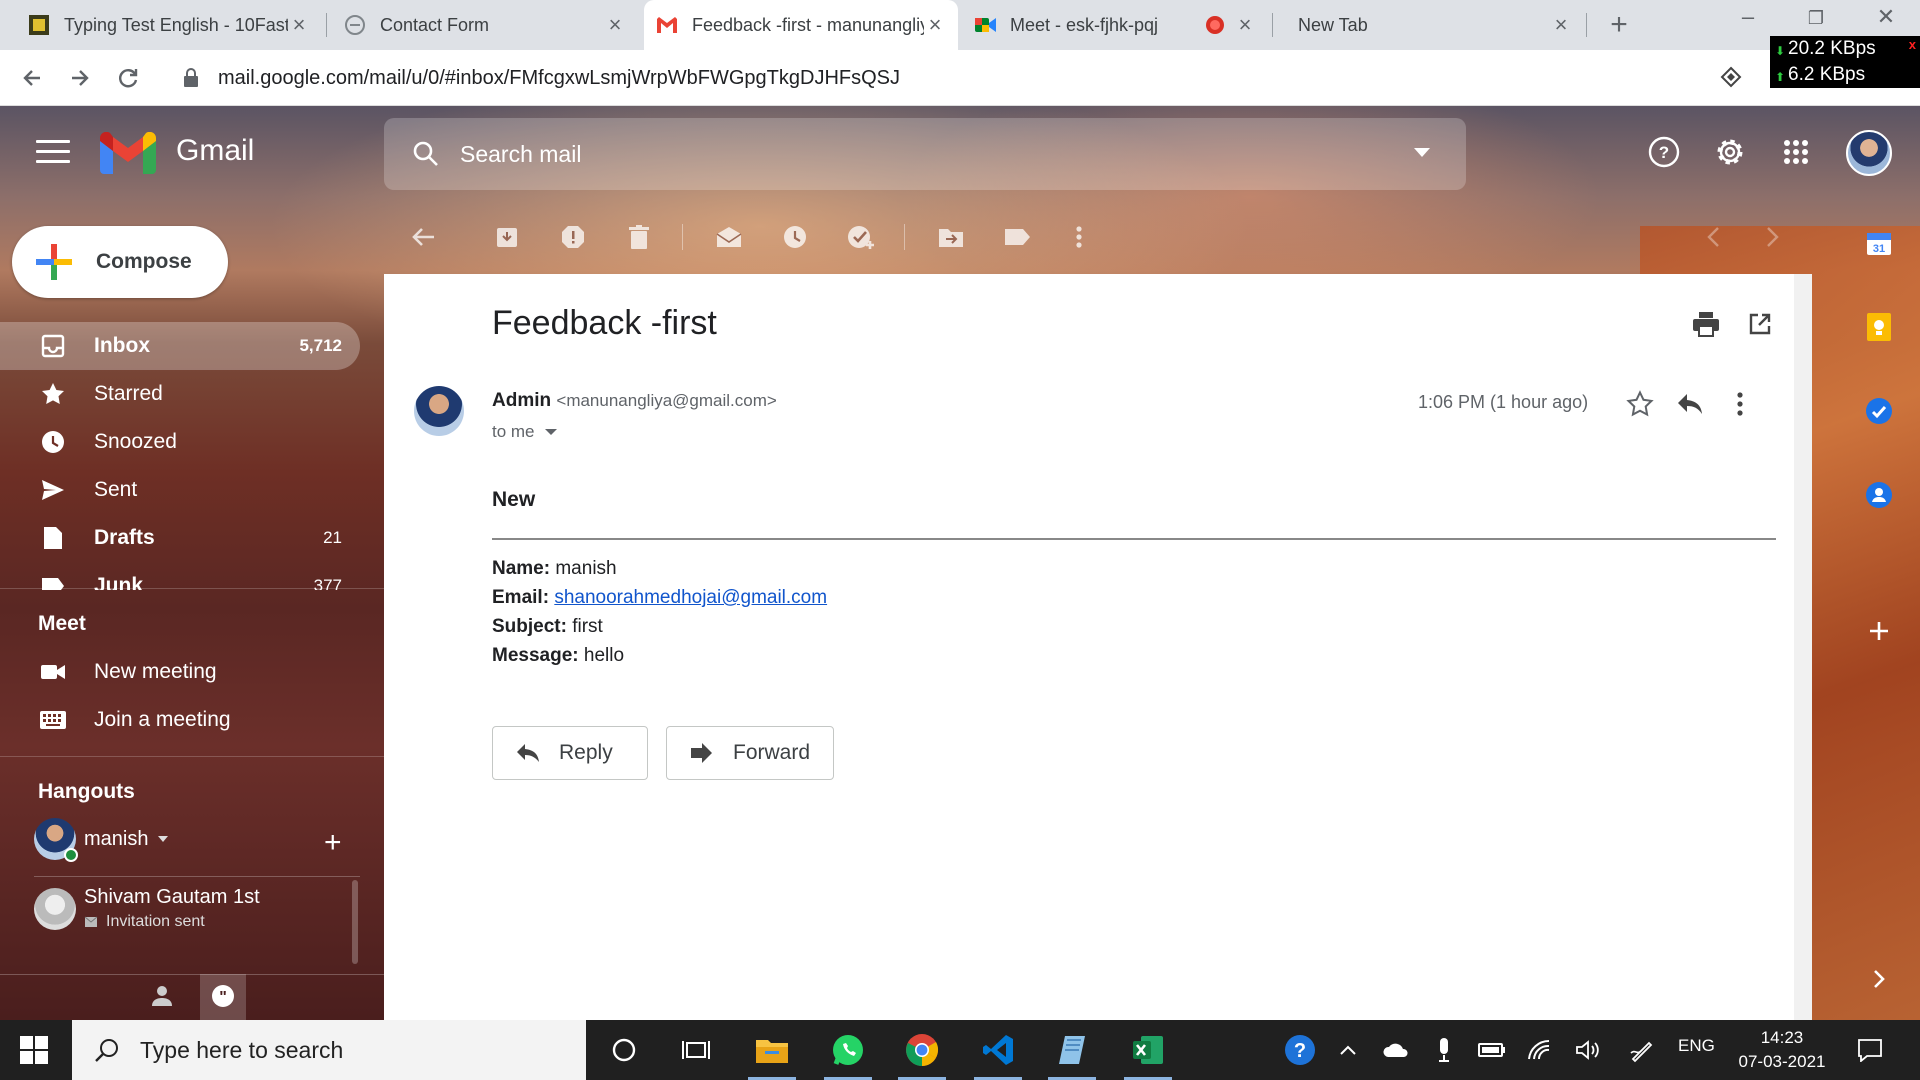  Describe the element at coordinates (521, 400) in the screenshot. I see `sender-name: Admin` at that location.